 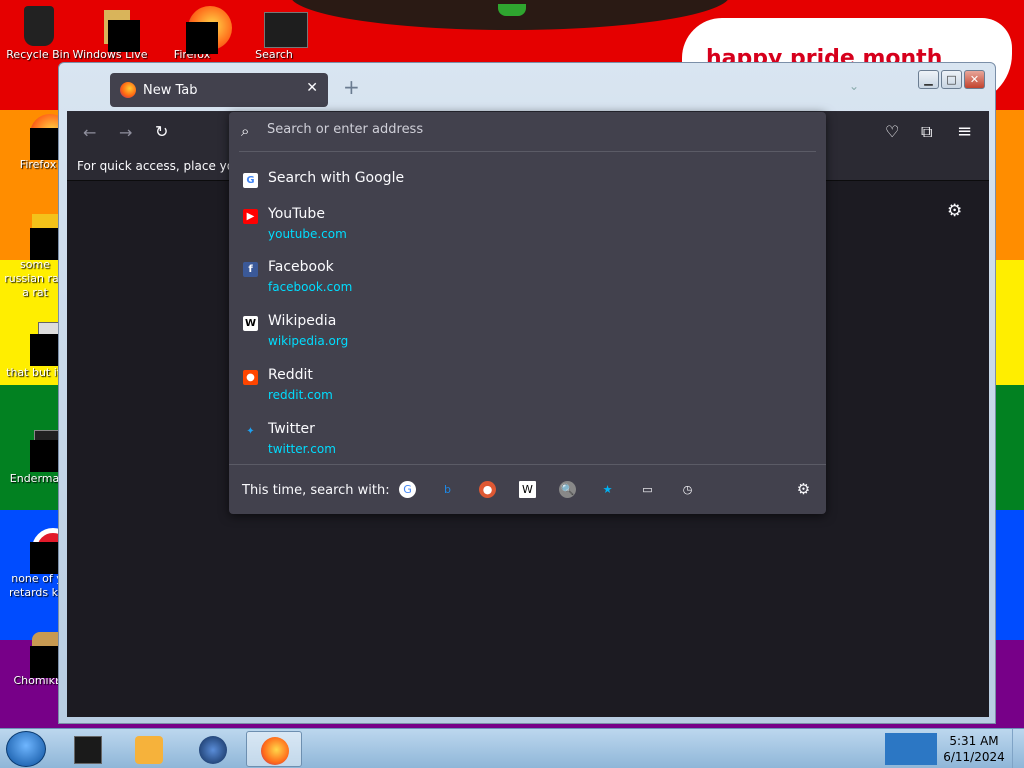 I want to click on bing-engine-icon: b, so click(x=447, y=489).